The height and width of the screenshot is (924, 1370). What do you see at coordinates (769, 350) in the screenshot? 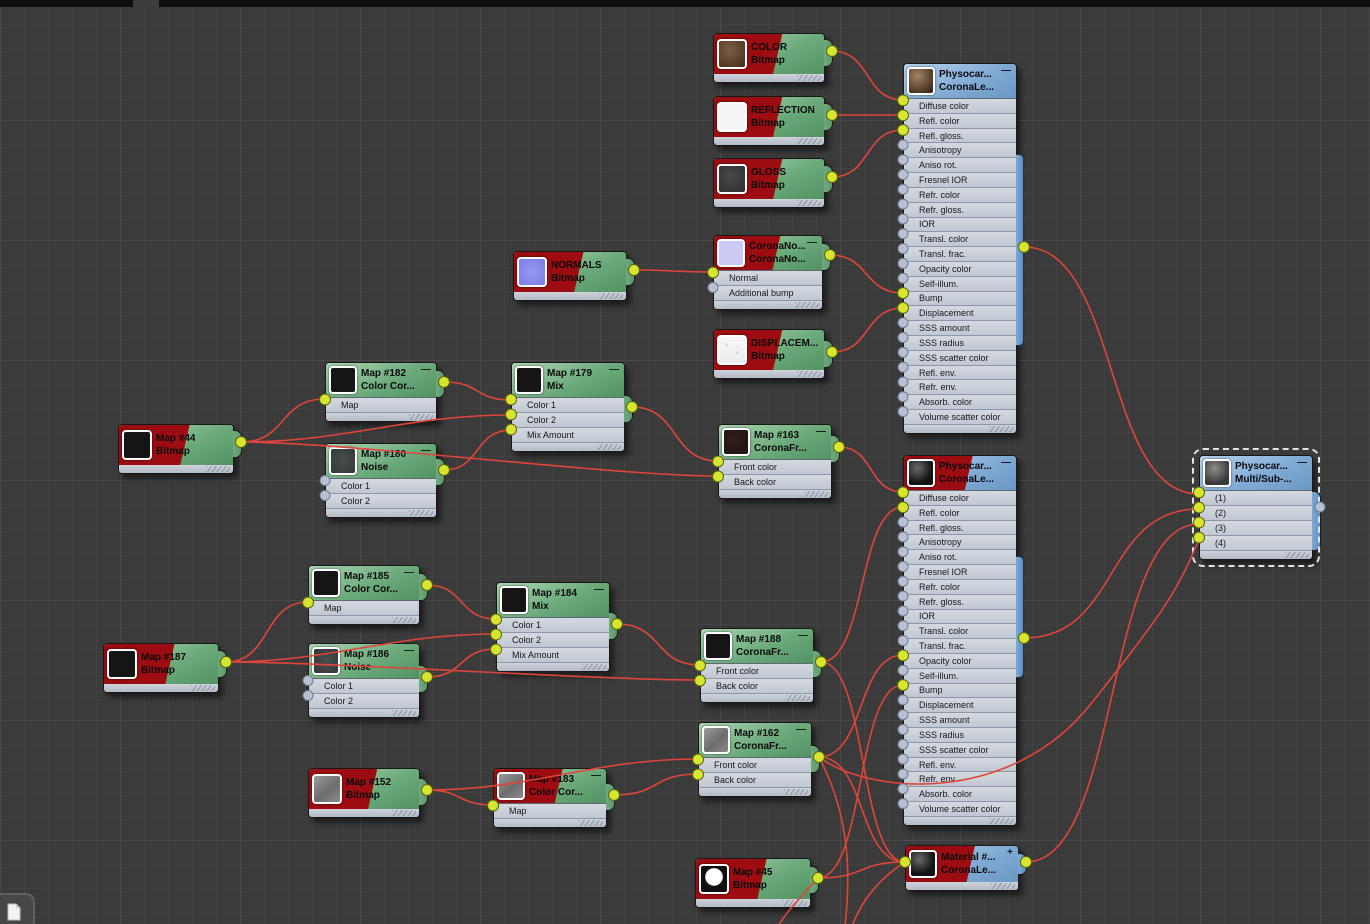
I see `node-header: DISPLACEM... Bitmap` at bounding box center [769, 350].